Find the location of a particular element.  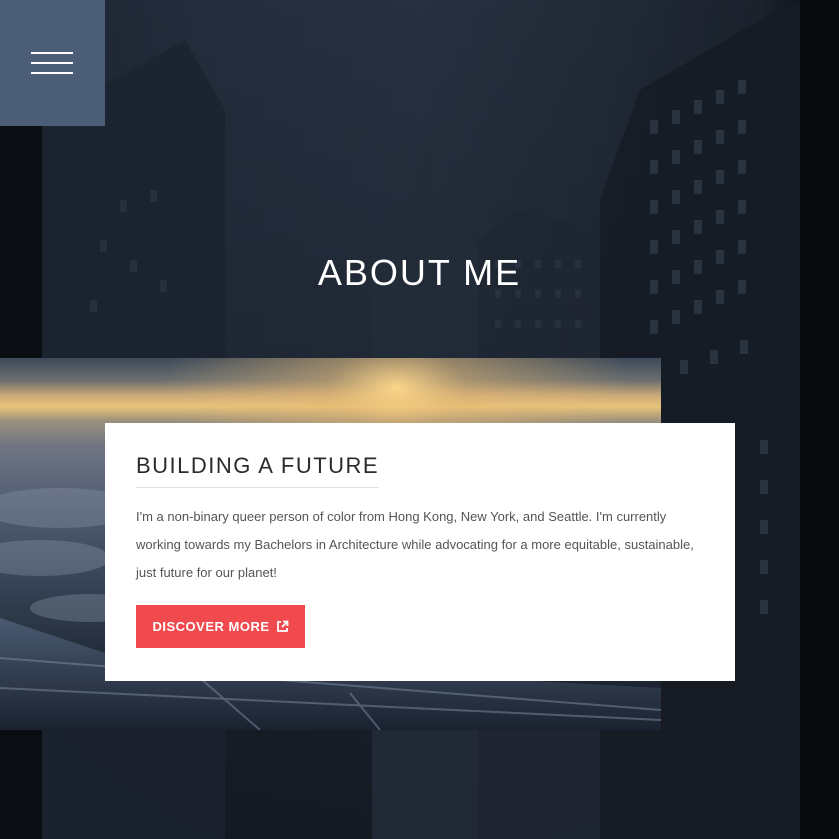

card-title: BUILDING A FUTURE is located at coordinates (258, 470).